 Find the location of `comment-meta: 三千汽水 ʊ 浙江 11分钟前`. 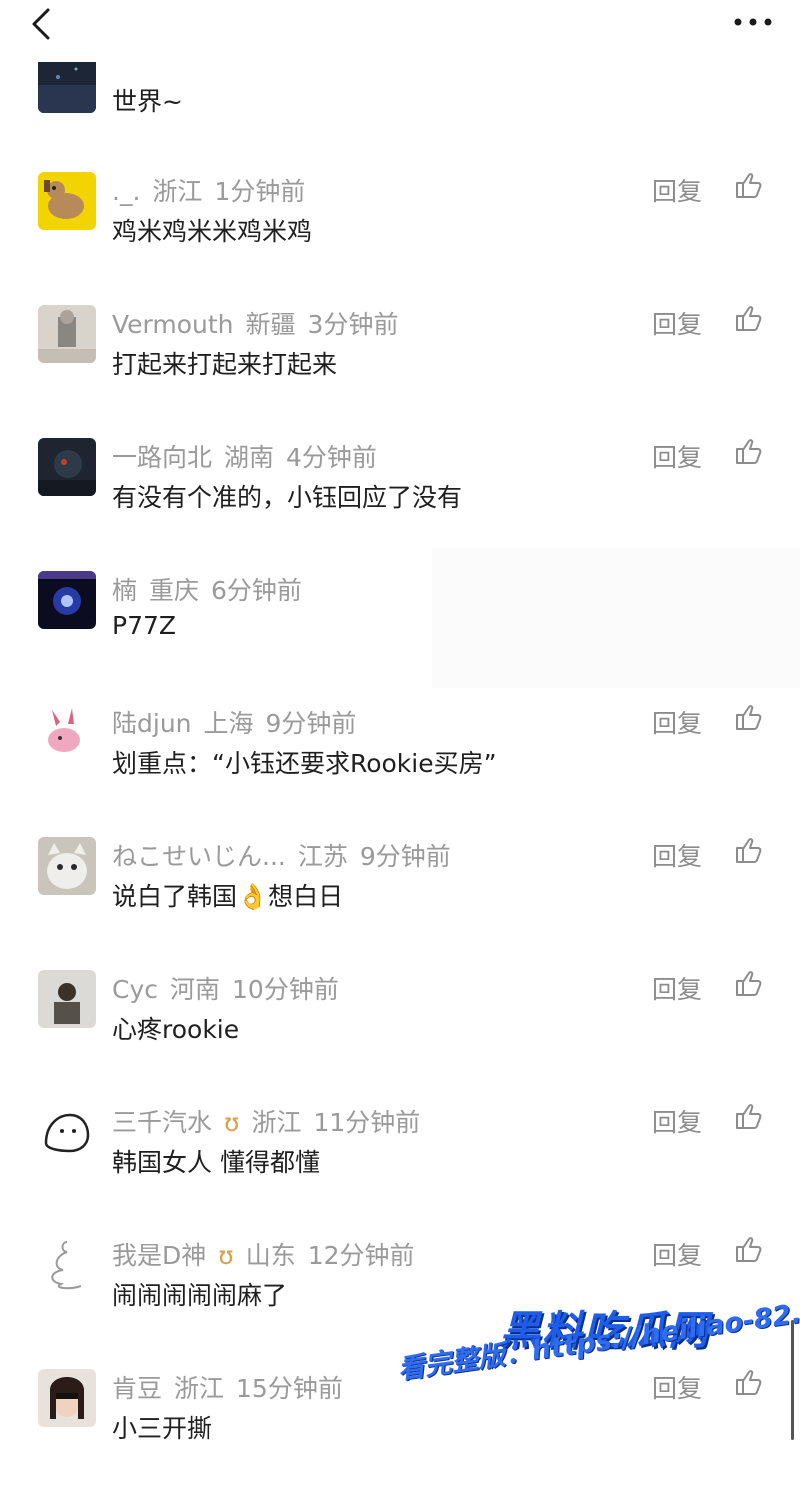

comment-meta: 三千汽水 ʊ 浙江 11分钟前 is located at coordinates (272, 1121).